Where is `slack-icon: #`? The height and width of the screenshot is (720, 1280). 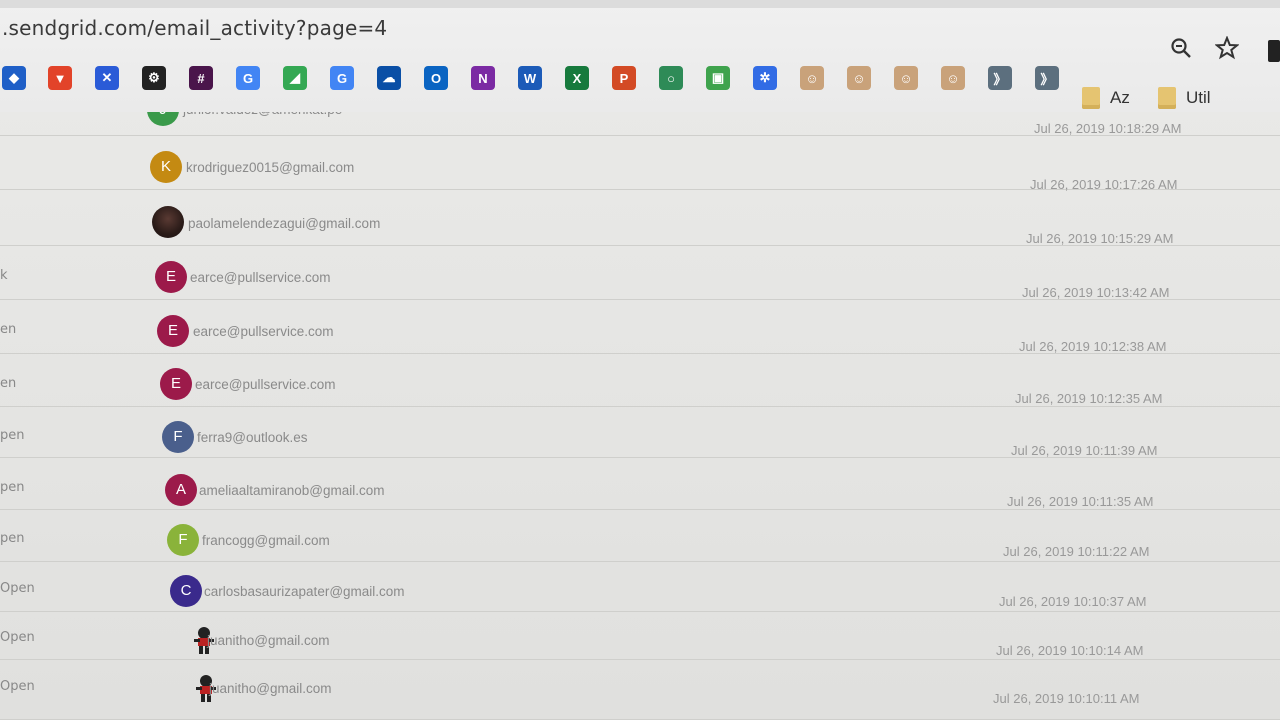
slack-icon: # is located at coordinates (201, 78).